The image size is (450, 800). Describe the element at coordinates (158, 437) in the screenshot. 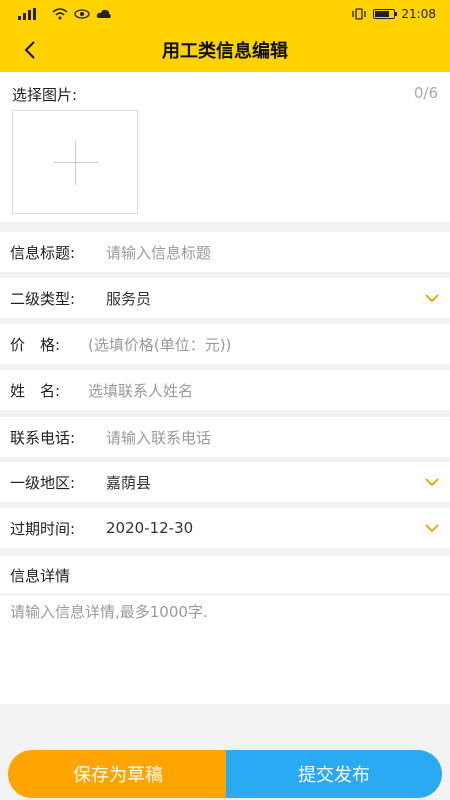

I see `phone-input: 请输入联系电话` at that location.